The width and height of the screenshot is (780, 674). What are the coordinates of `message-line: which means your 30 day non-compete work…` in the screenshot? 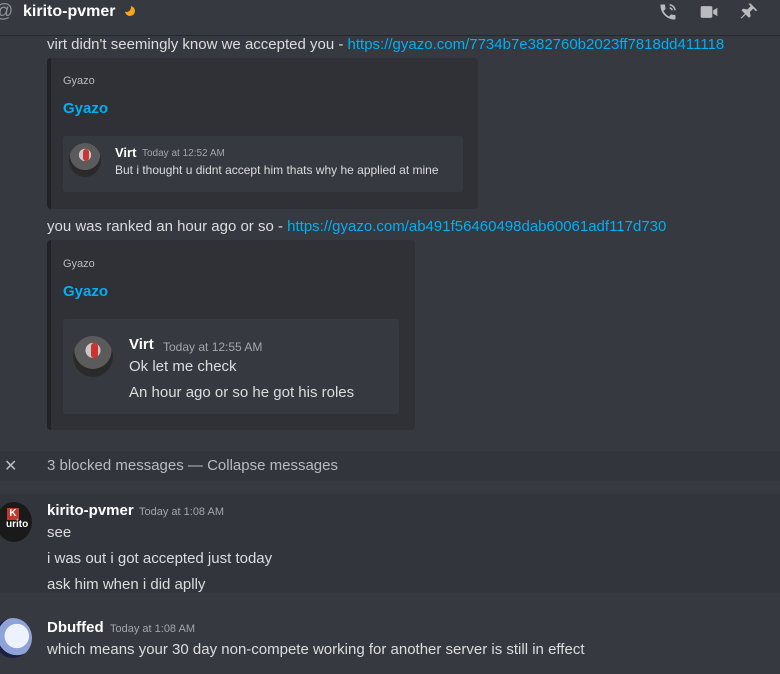 It's located at (316, 649).